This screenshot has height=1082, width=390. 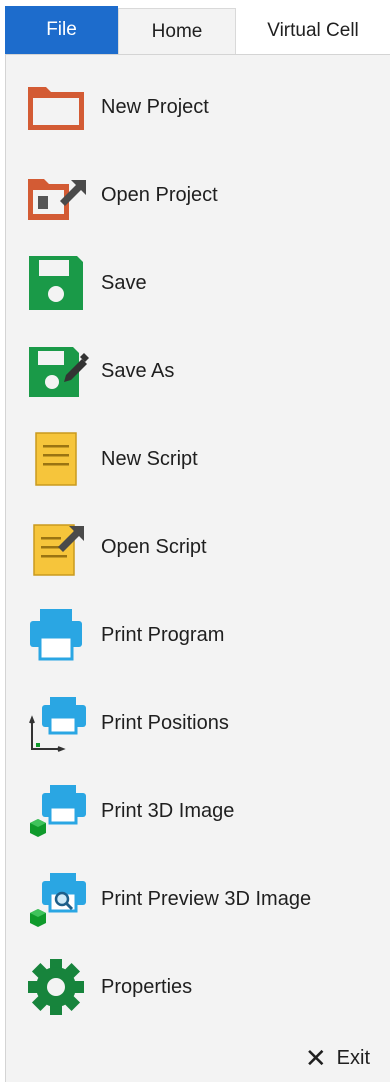 I want to click on menu-item-label: Print 3D Image, so click(x=168, y=811).